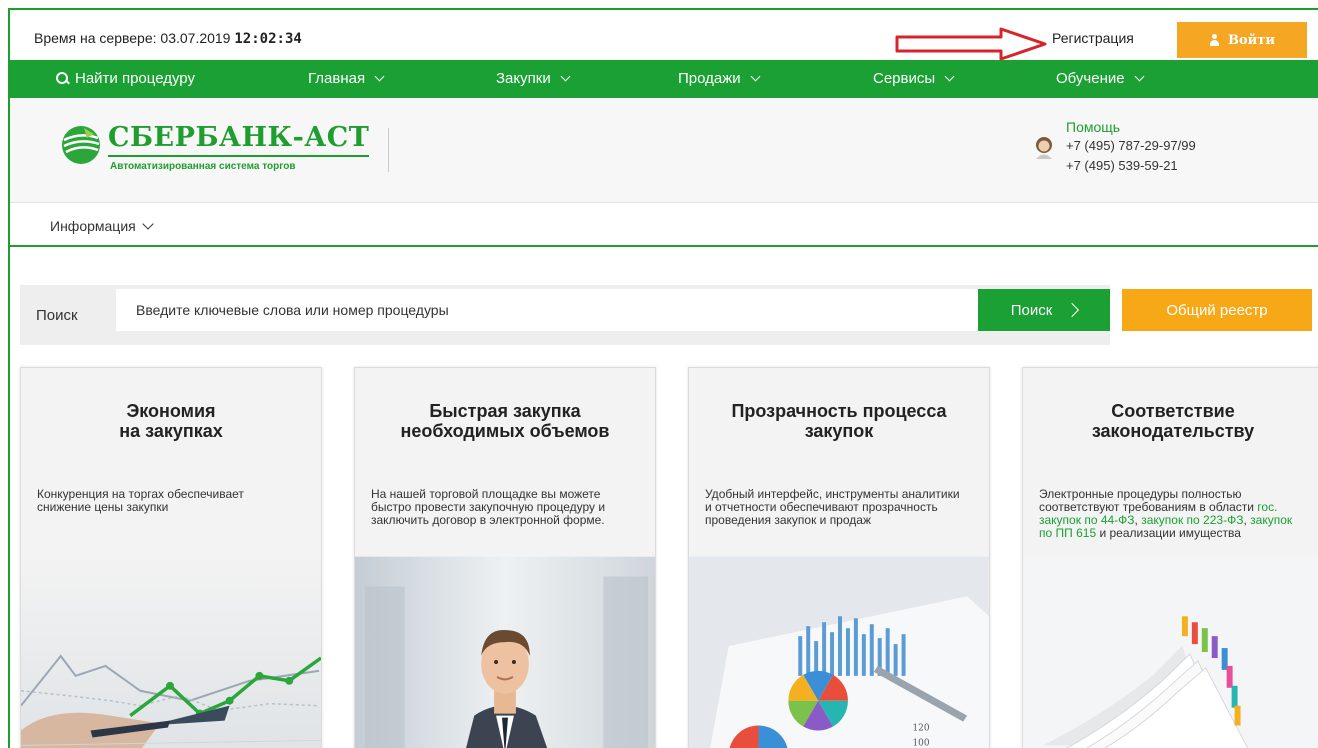 Image resolution: width=1318 pixels, height=748 pixels. I want to click on svg-text: 100, so click(921, 743).